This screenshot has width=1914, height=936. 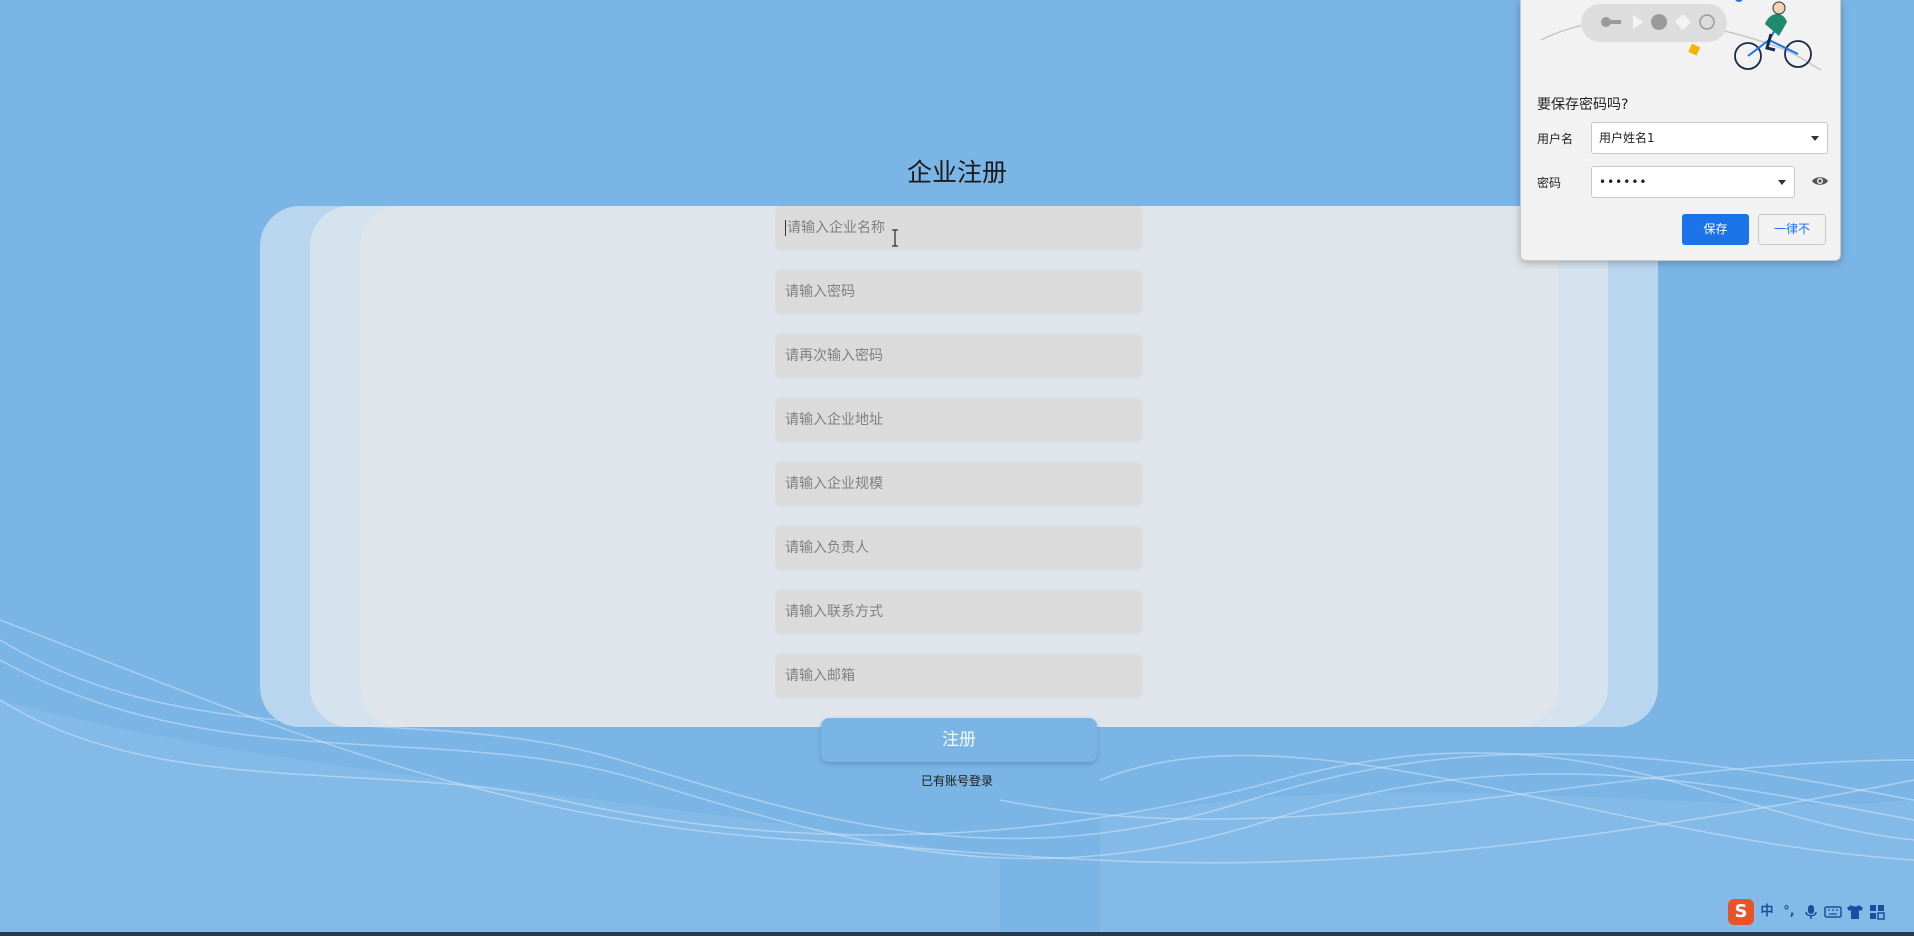 I want to click on password-illustration, so click(x=1681, y=35).